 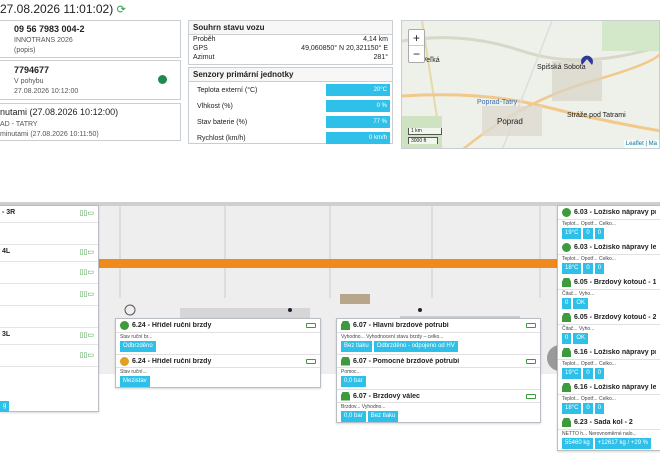 I want to click on left-chip: g, so click(x=5, y=406).